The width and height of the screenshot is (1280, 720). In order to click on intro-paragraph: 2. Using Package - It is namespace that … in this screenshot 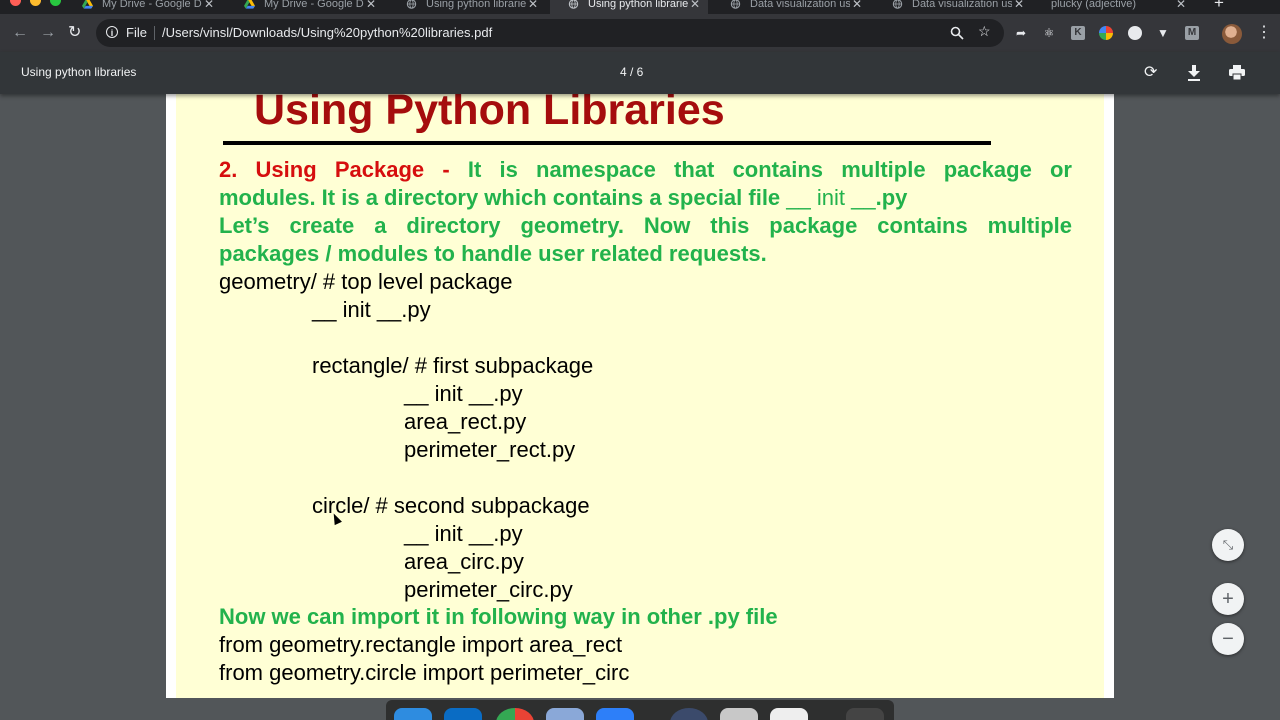, I will do `click(645, 212)`.